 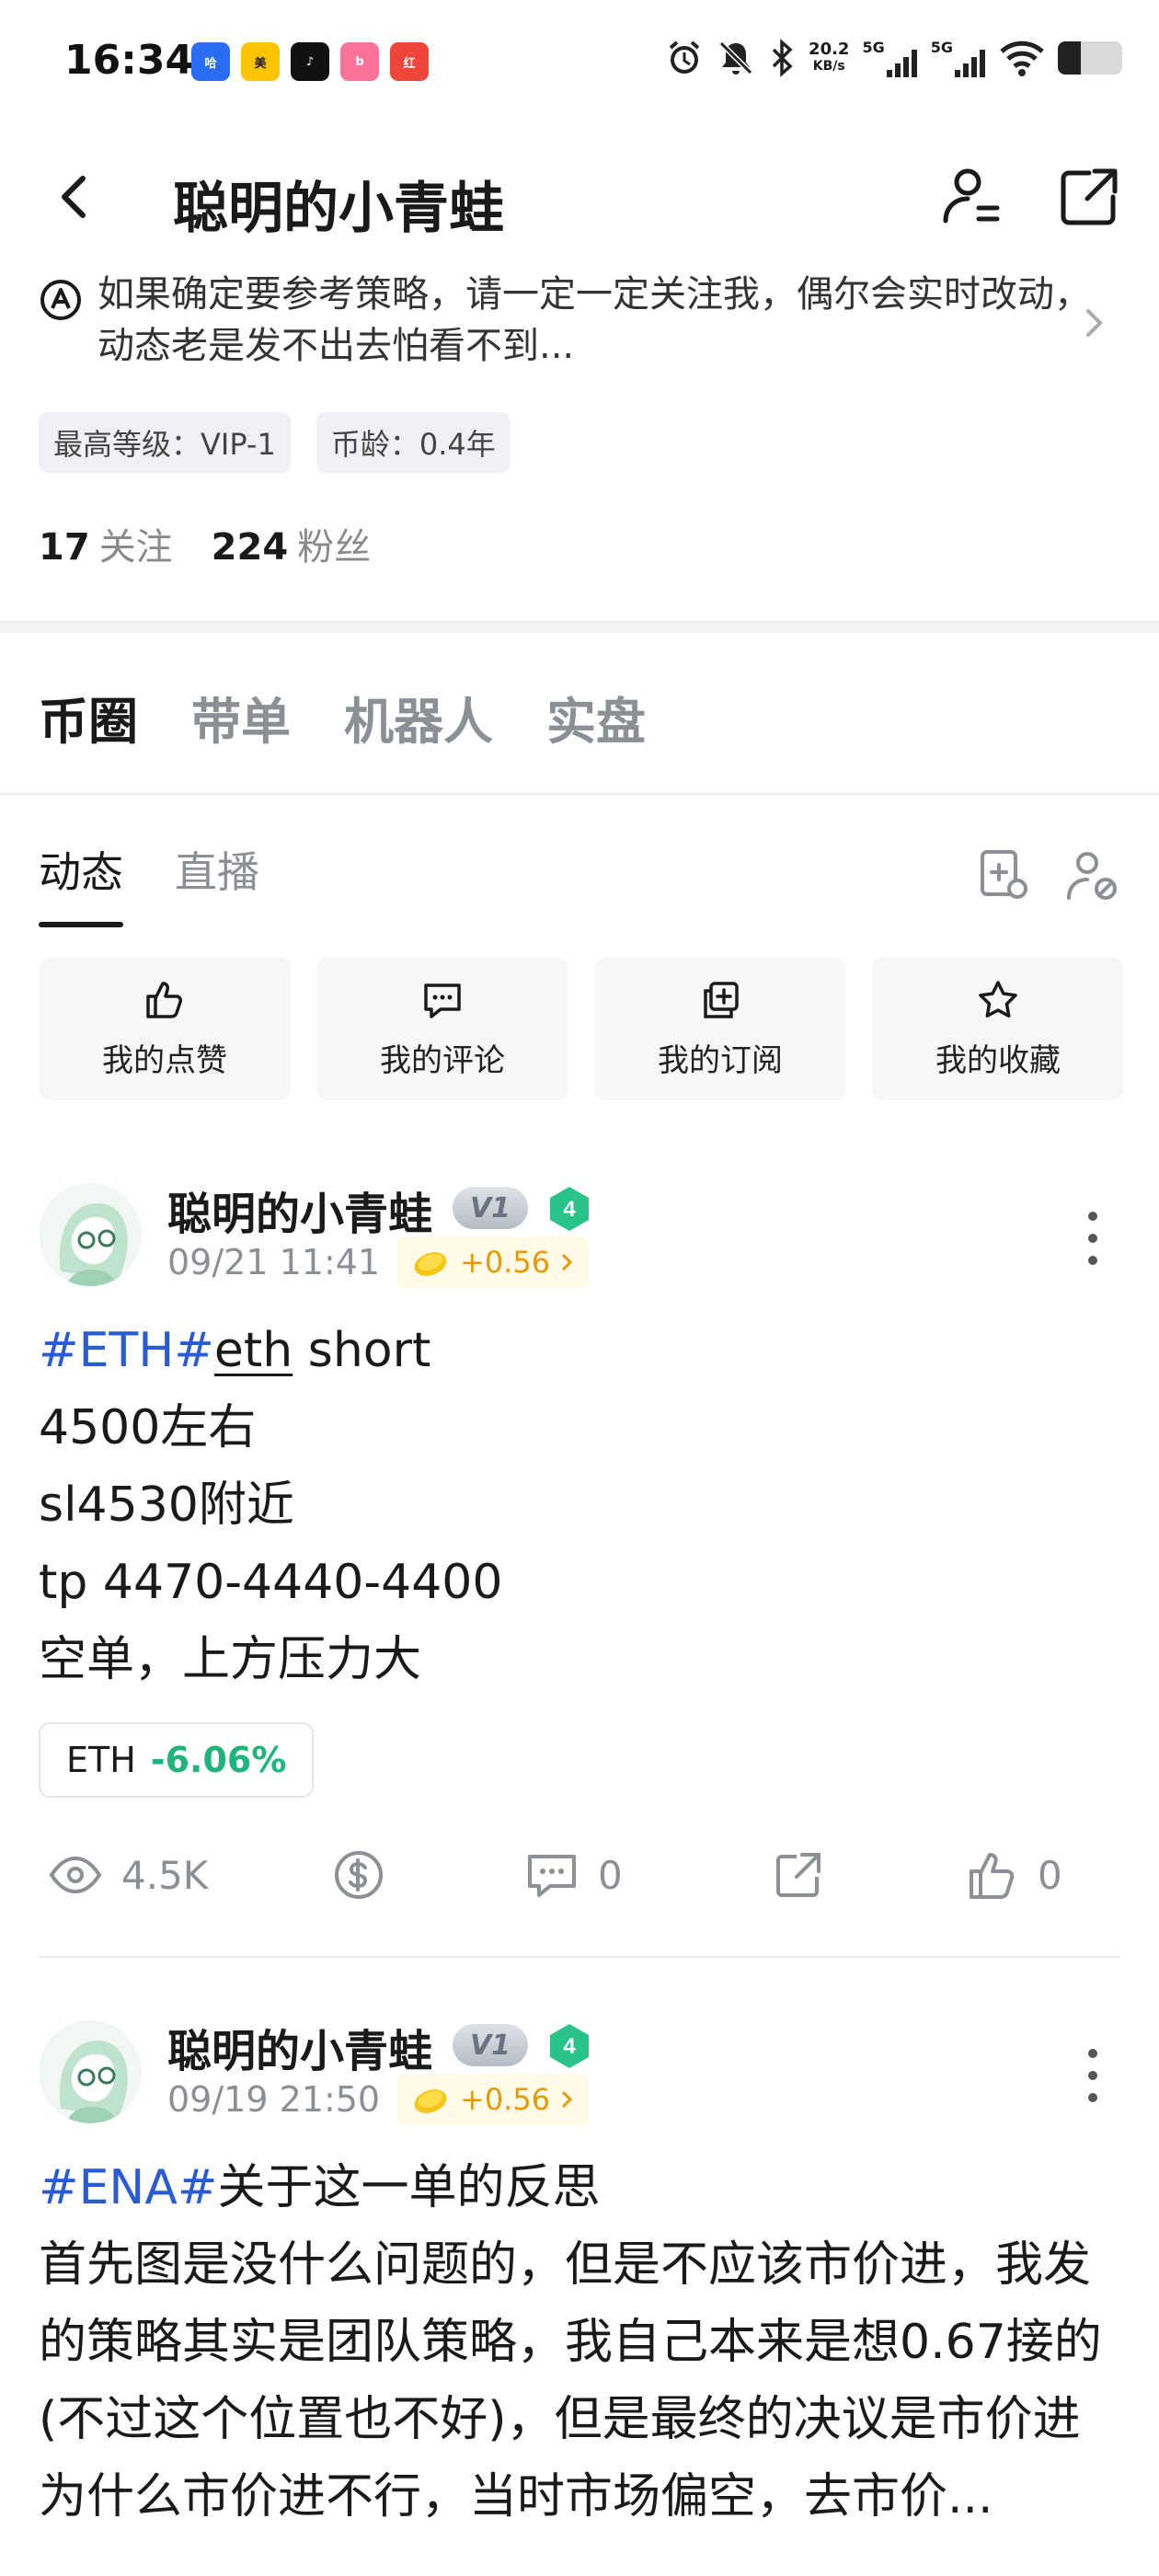 I want to click on battery-level, so click(x=1069, y=58).